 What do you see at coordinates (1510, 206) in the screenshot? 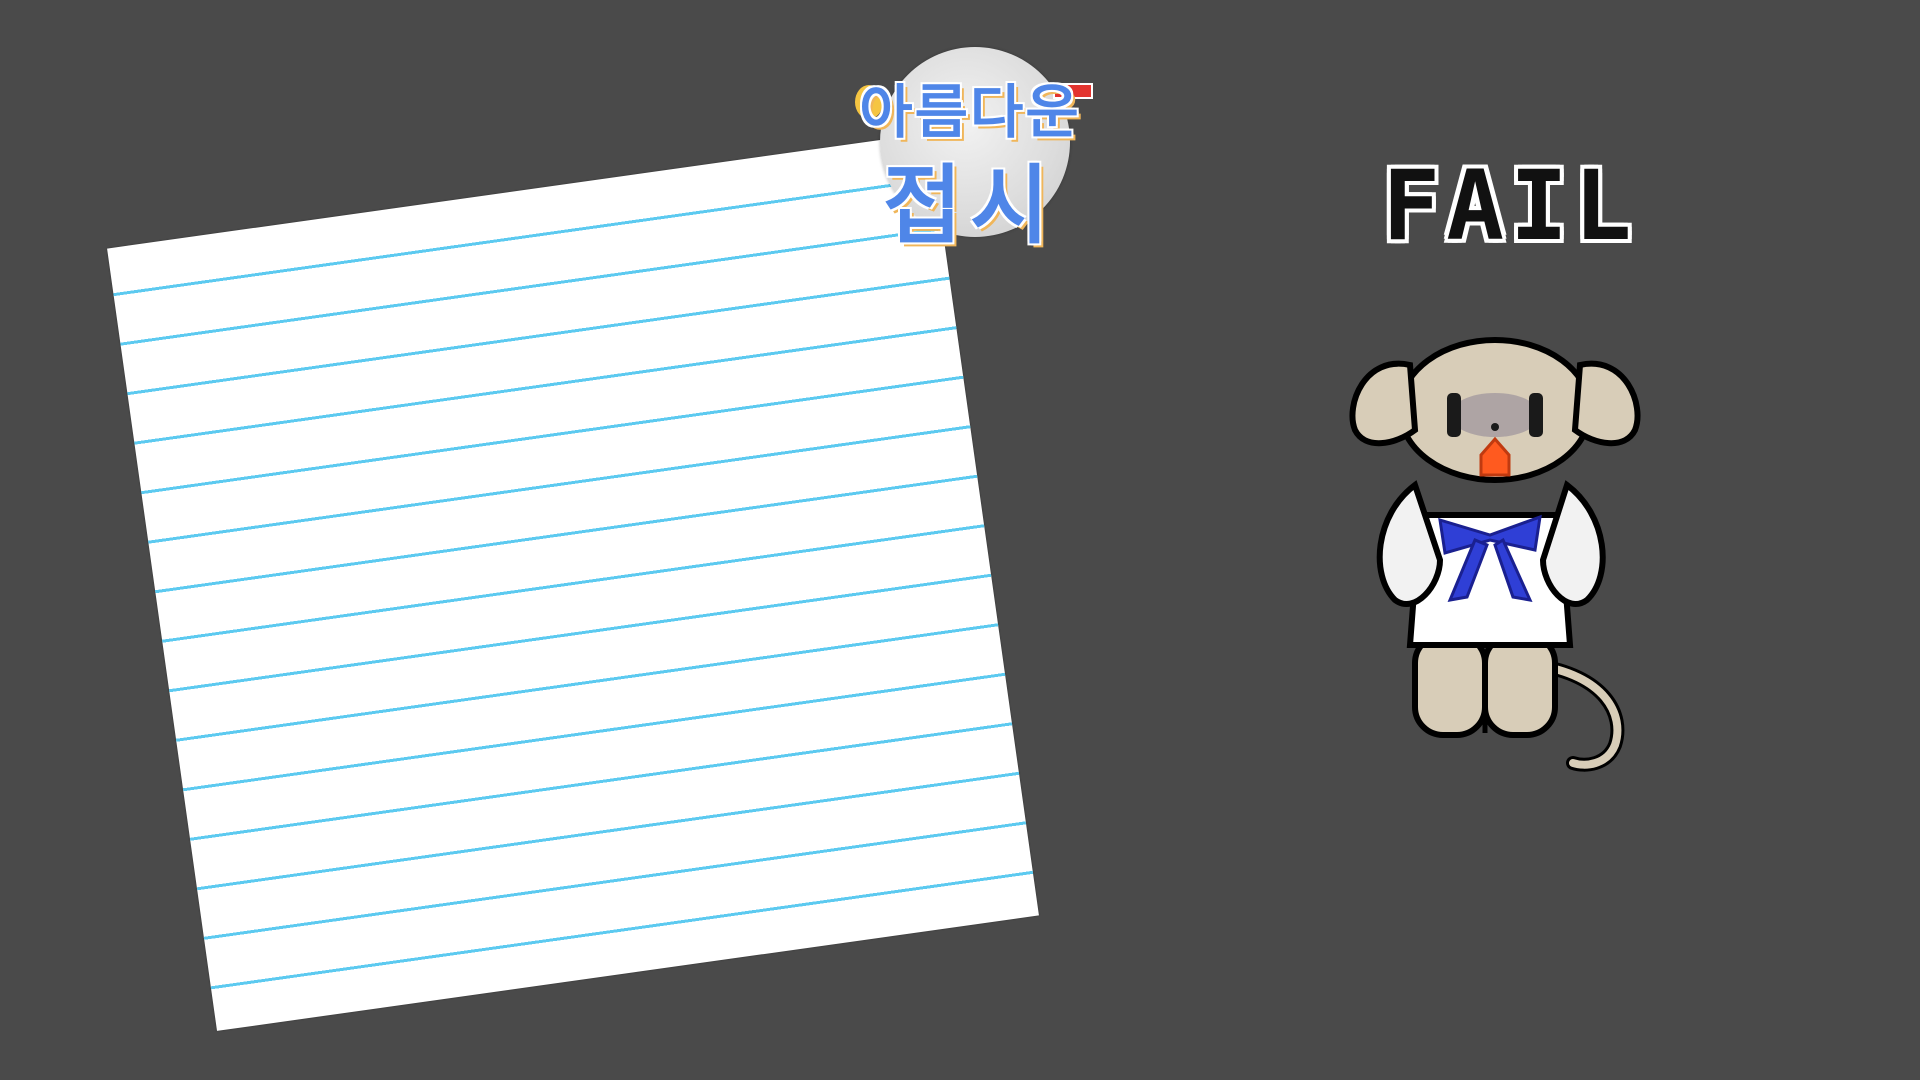
I see `fail-result-text: FAIL` at bounding box center [1510, 206].